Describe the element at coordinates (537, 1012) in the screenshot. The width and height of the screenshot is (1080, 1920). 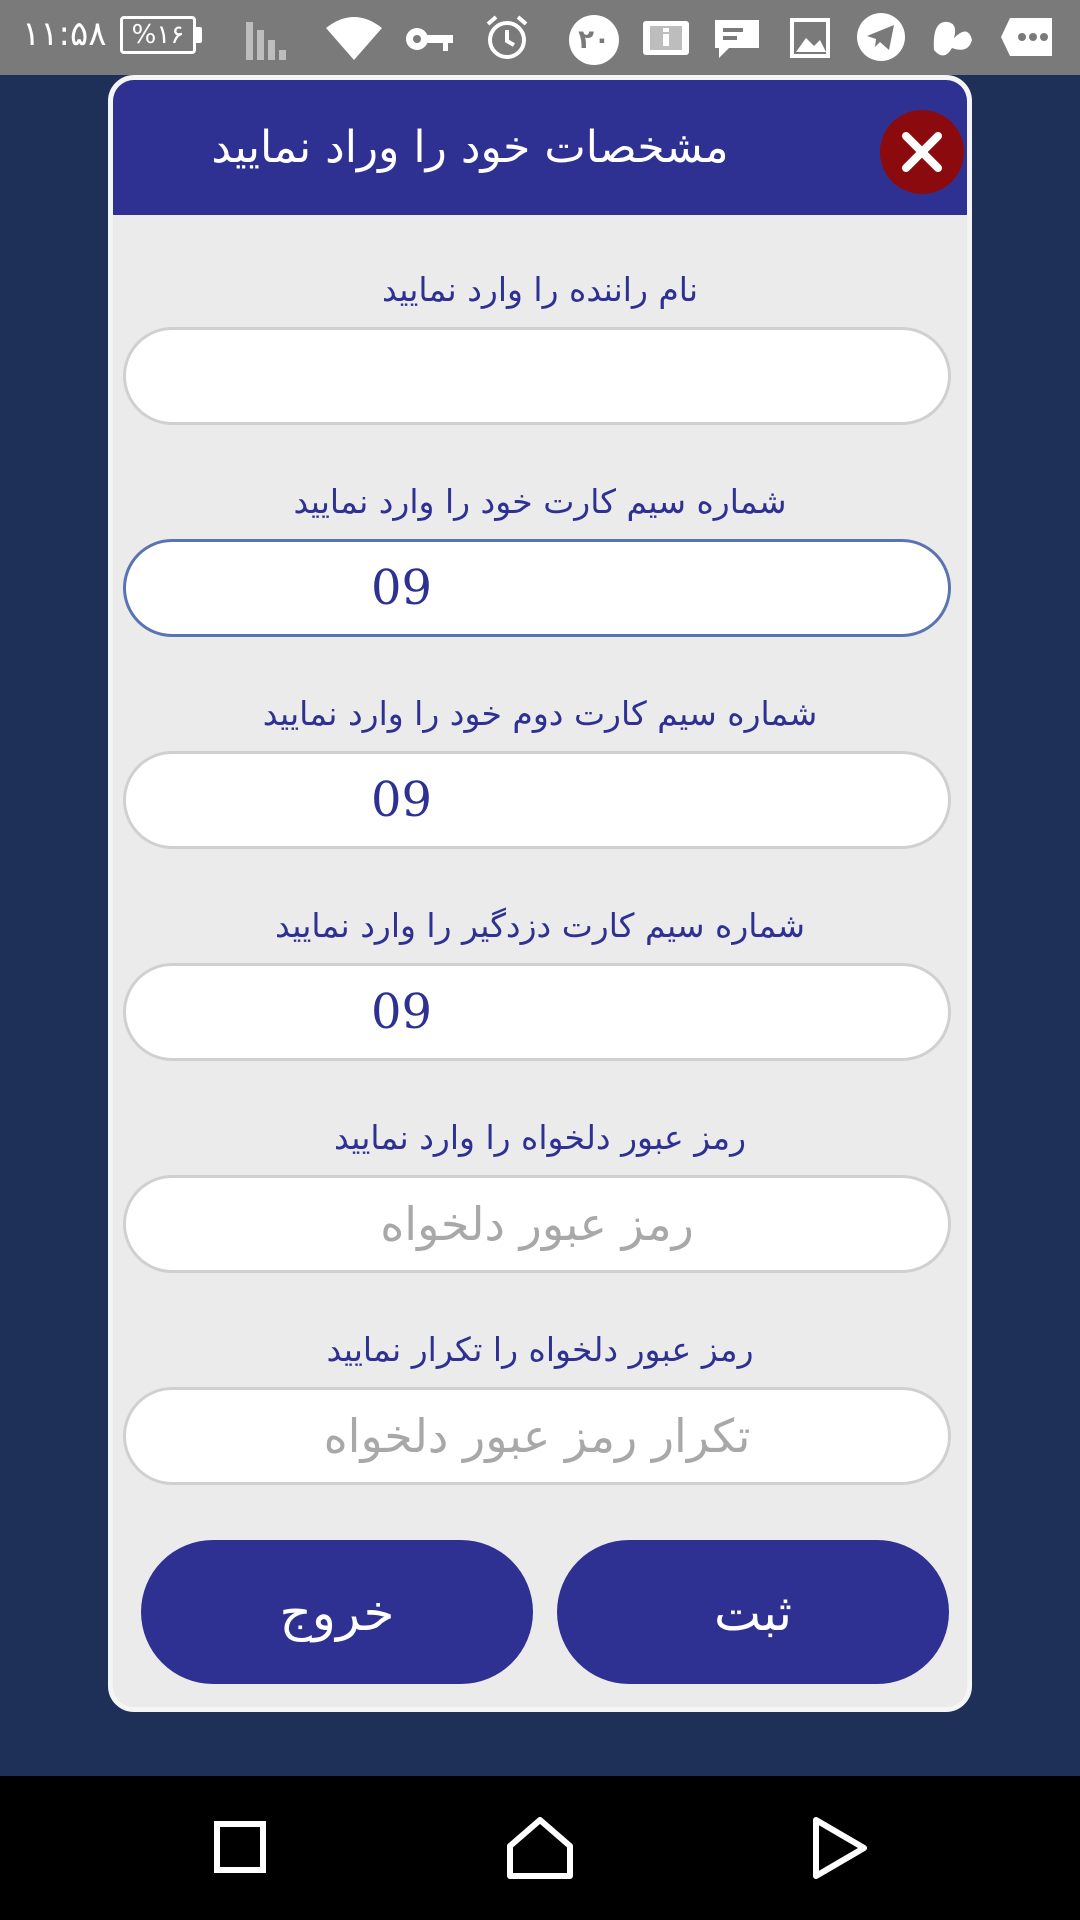
I see `alarm-sim-number-input` at that location.